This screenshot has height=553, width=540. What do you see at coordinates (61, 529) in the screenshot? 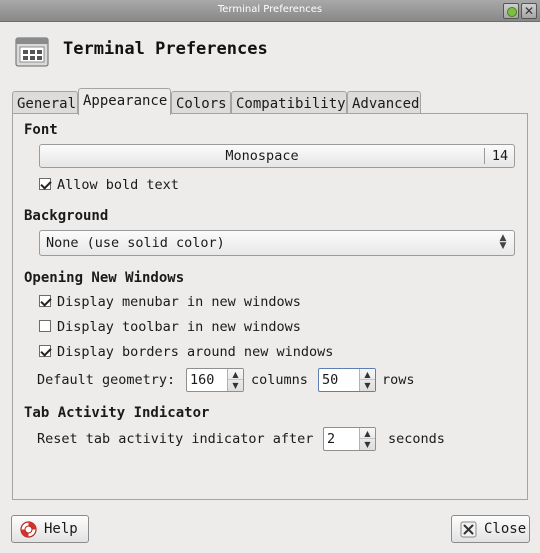
I see `help-button-label: Help` at bounding box center [61, 529].